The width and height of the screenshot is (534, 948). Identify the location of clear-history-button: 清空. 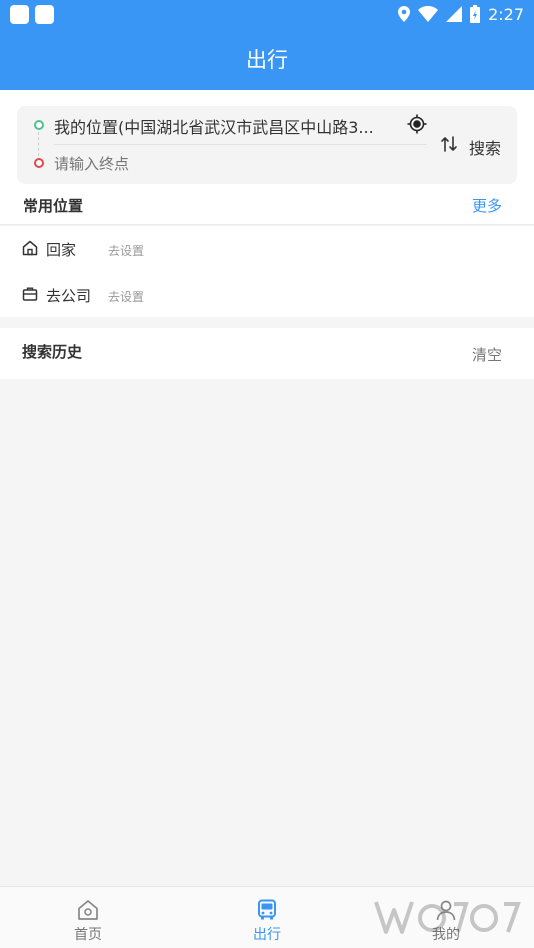
(487, 354).